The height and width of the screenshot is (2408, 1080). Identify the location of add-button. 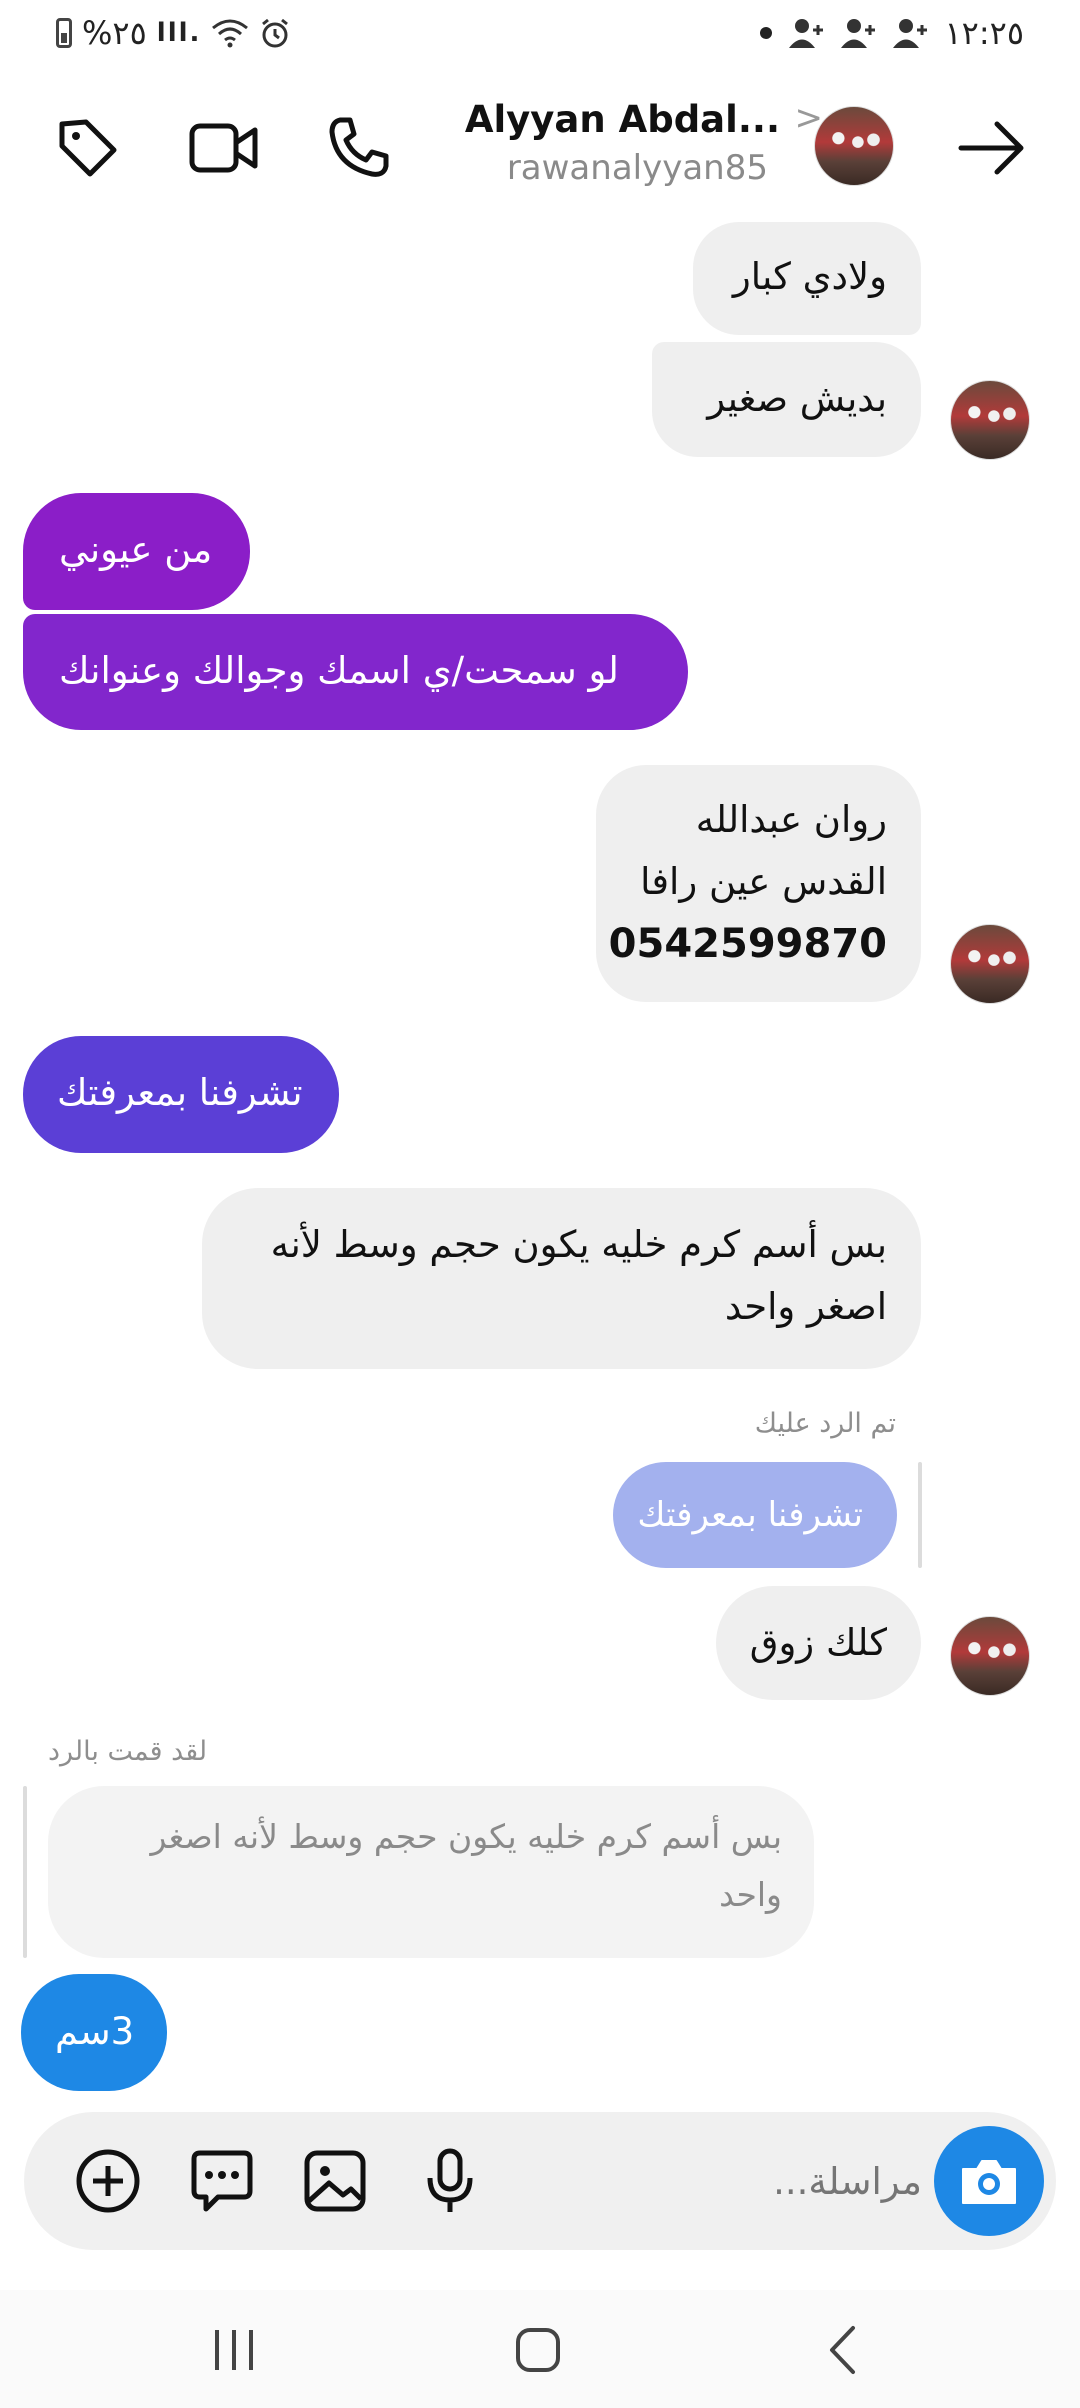
(108, 2181).